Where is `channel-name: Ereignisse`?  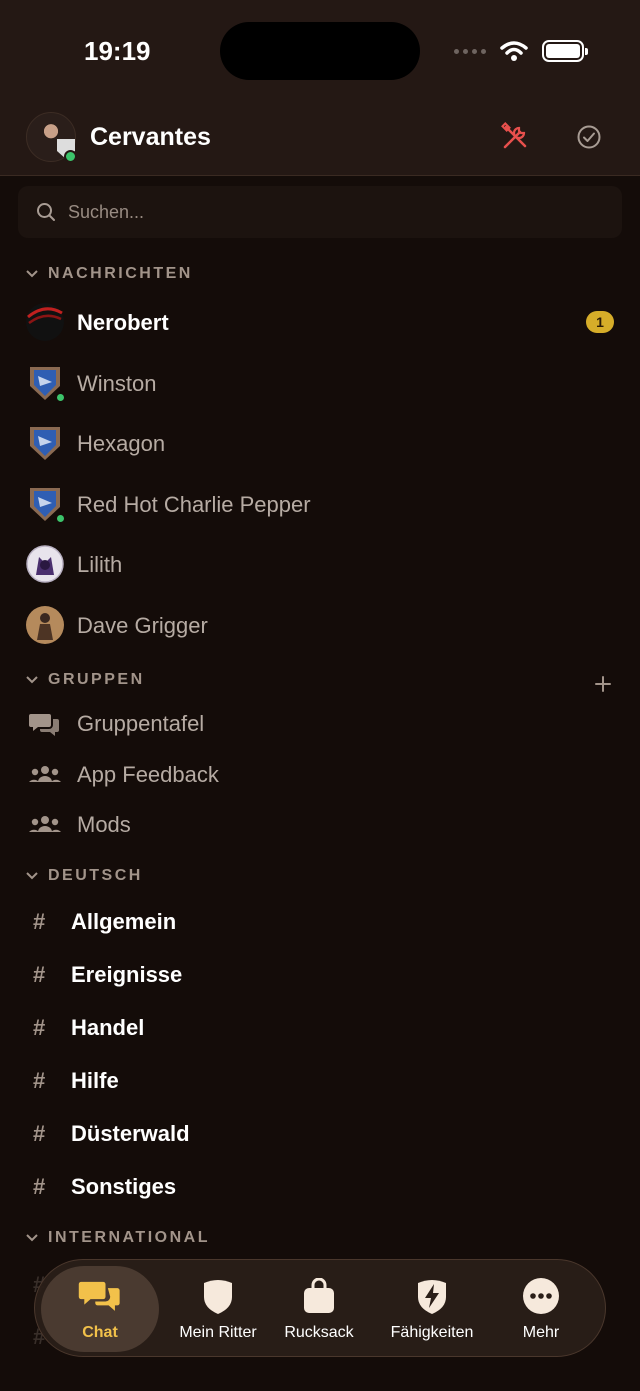
channel-name: Ereignisse is located at coordinates (127, 974).